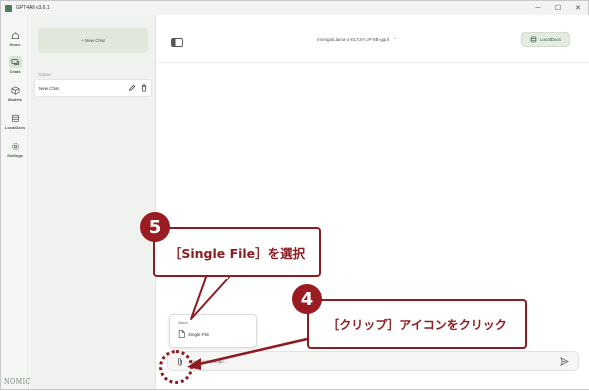 The image size is (589, 391). I want to click on callout-text-5: ［Single File］を選択, so click(237, 253).